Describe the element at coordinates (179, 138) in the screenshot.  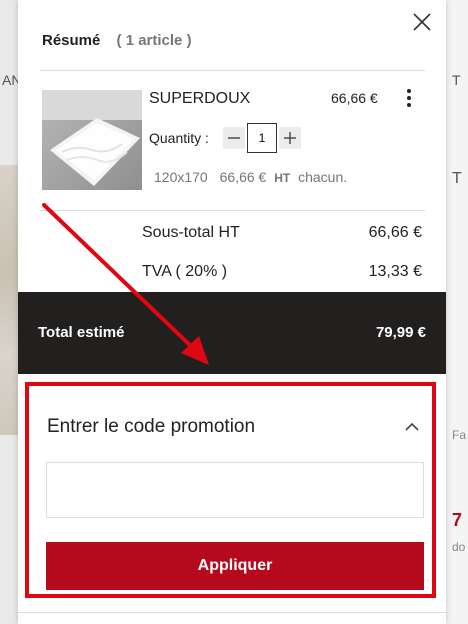
I see `quantity-label: Quantity :` at that location.